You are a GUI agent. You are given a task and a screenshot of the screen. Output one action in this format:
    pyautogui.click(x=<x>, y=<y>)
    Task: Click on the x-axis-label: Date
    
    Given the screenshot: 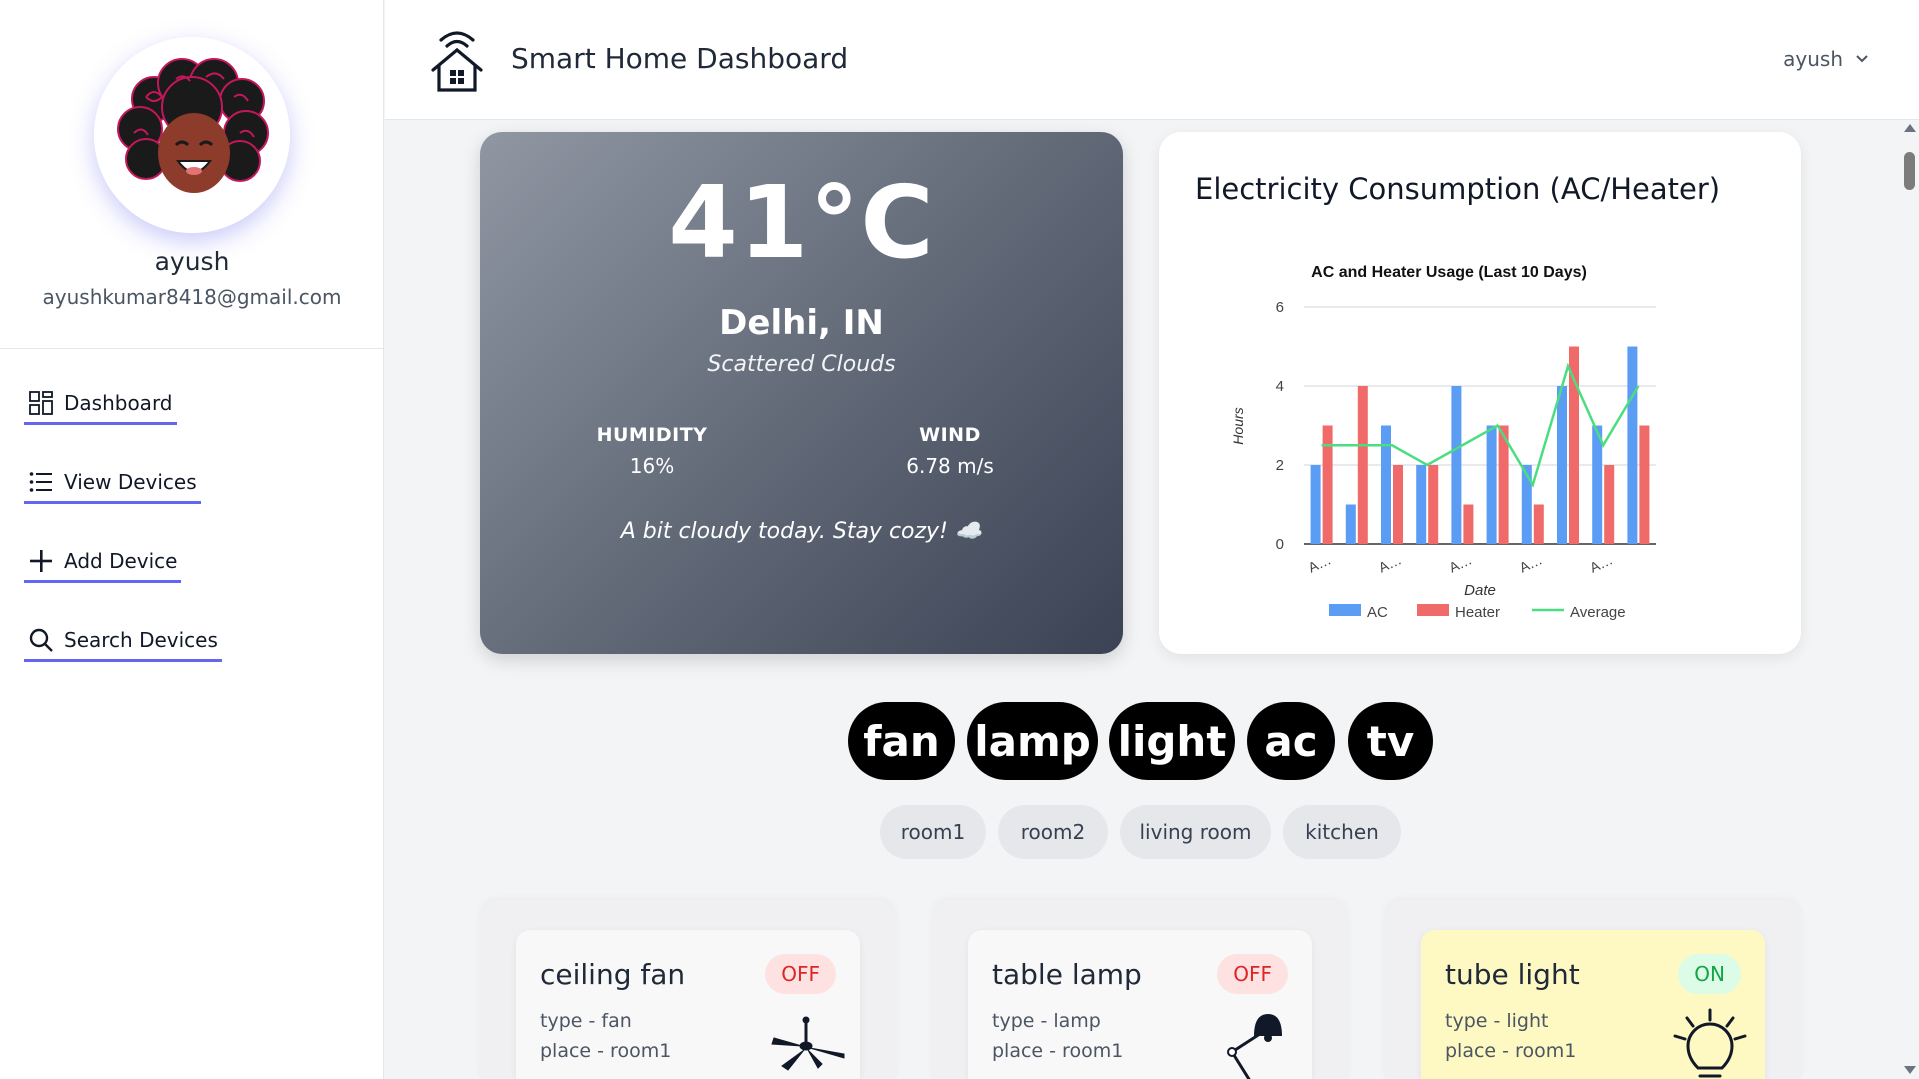 What is the action you would take?
    pyautogui.click(x=1480, y=590)
    